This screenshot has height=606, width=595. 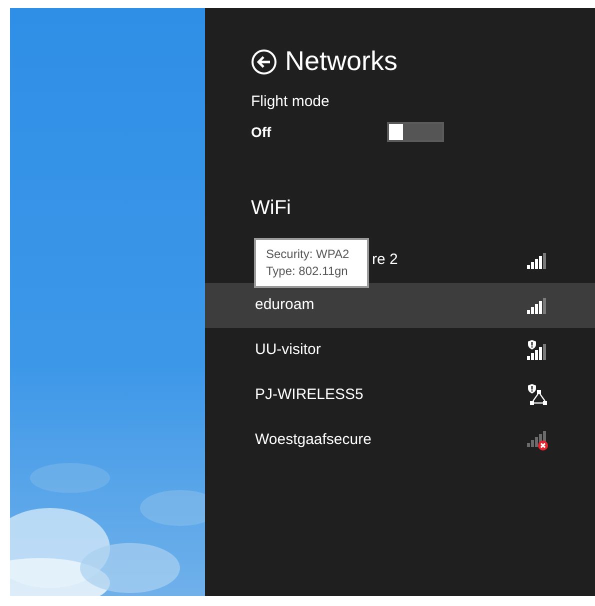 I want to click on no-signal-icon, so click(x=538, y=440).